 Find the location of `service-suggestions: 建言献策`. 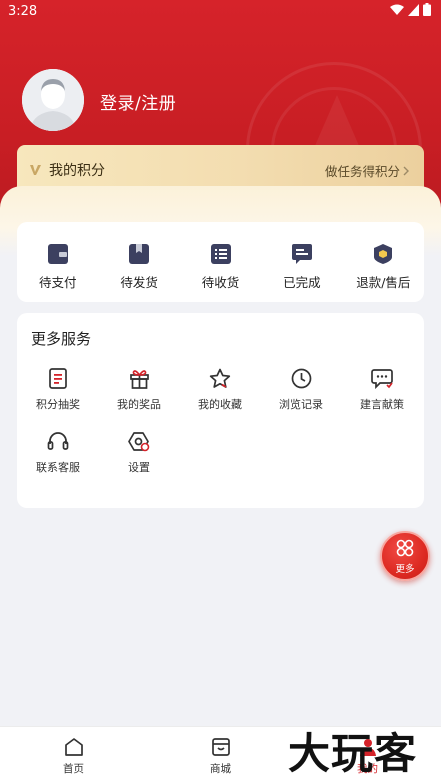

service-suggestions: 建言献策 is located at coordinates (382, 390).